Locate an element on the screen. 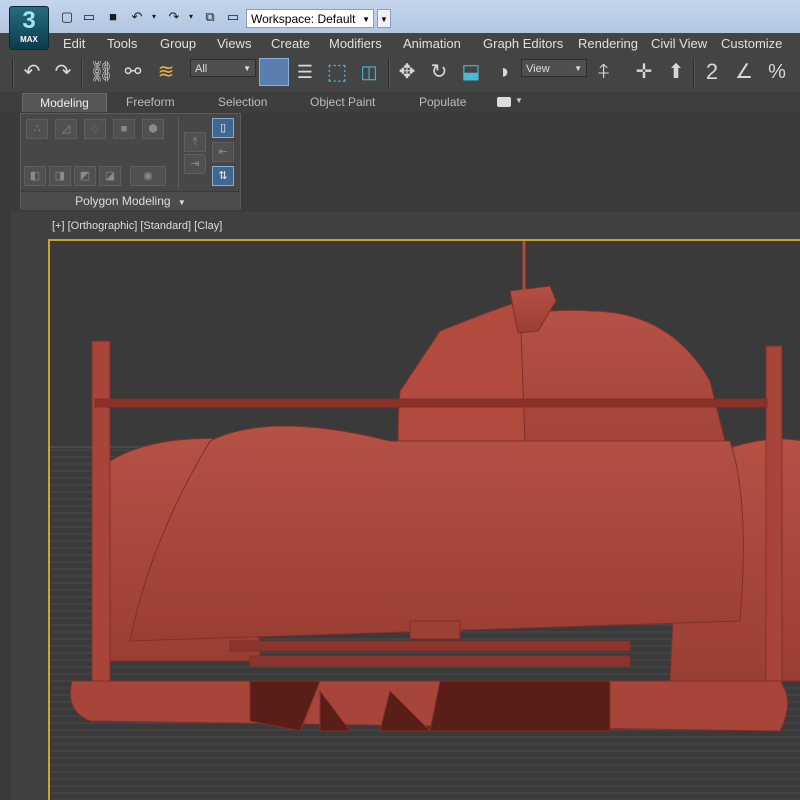 The height and width of the screenshot is (800, 800). select-manipulate-icon: ✛ is located at coordinates (644, 72).